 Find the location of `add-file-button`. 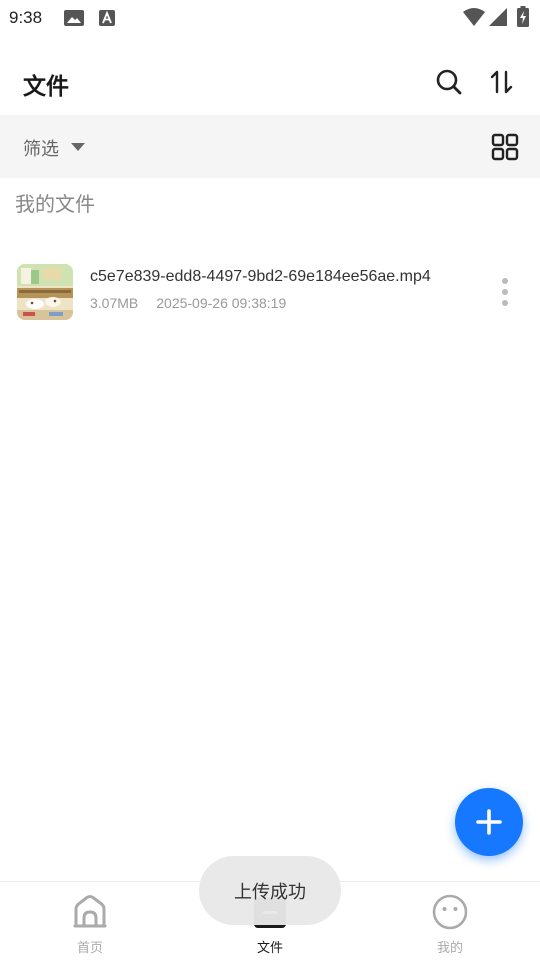

add-file-button is located at coordinates (489, 822).